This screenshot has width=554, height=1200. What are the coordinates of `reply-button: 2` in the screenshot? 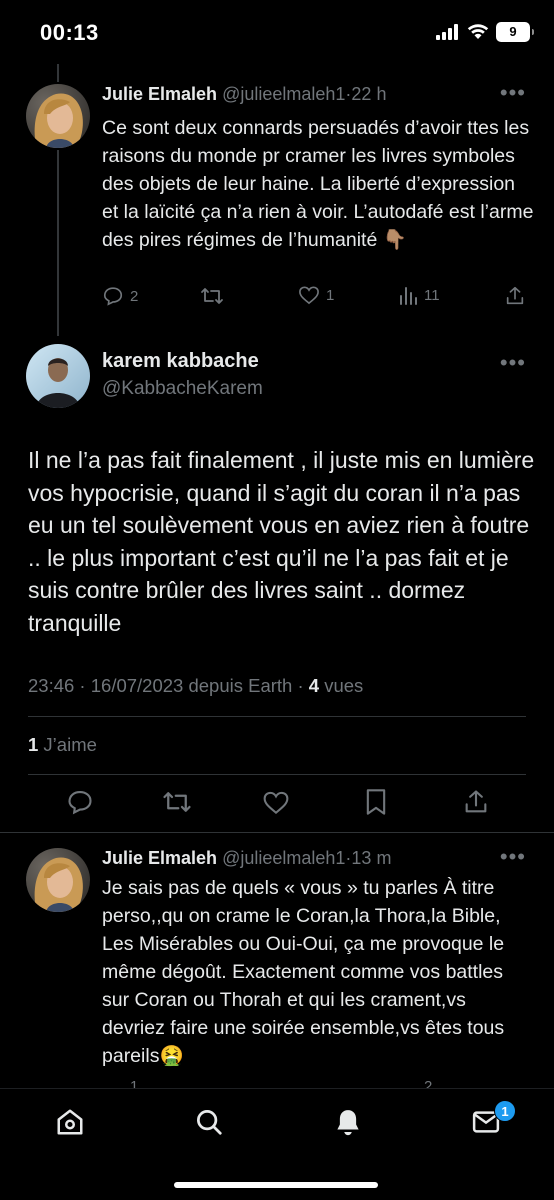 It's located at (120, 296).